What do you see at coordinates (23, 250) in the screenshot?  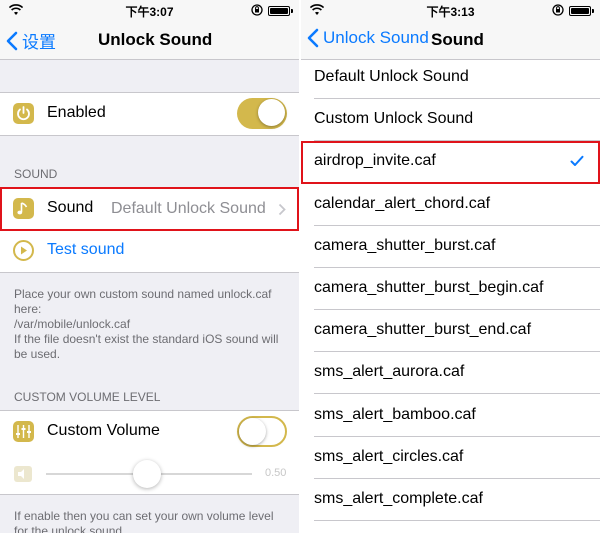 I see `play-icon` at bounding box center [23, 250].